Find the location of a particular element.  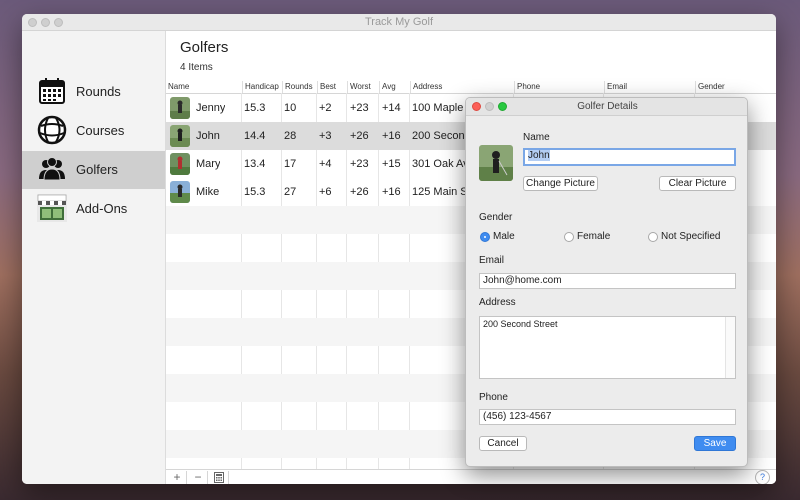

dialog-title-bar: Golfer Details is located at coordinates (606, 107).